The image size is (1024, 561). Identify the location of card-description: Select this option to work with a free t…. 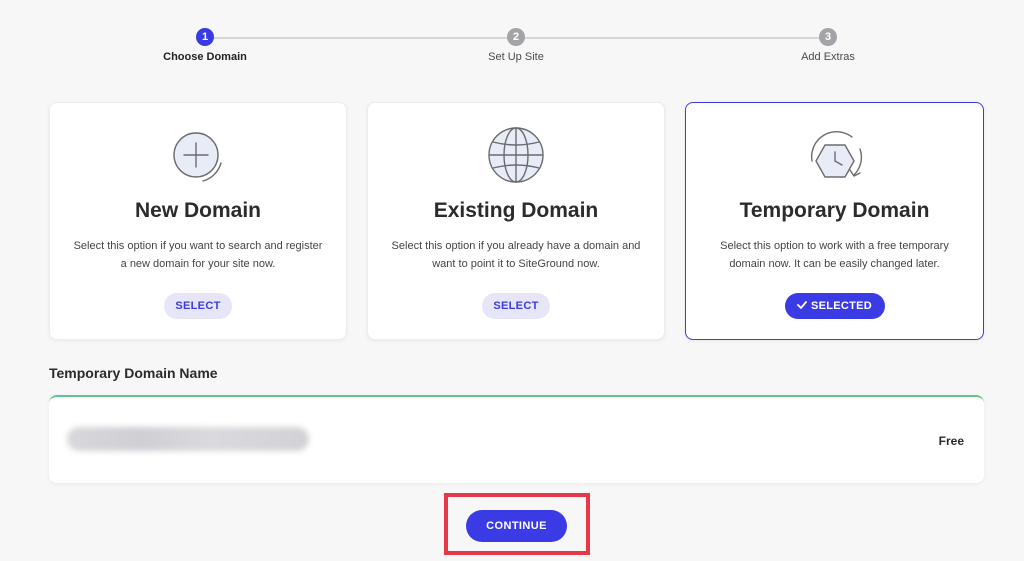
(834, 255).